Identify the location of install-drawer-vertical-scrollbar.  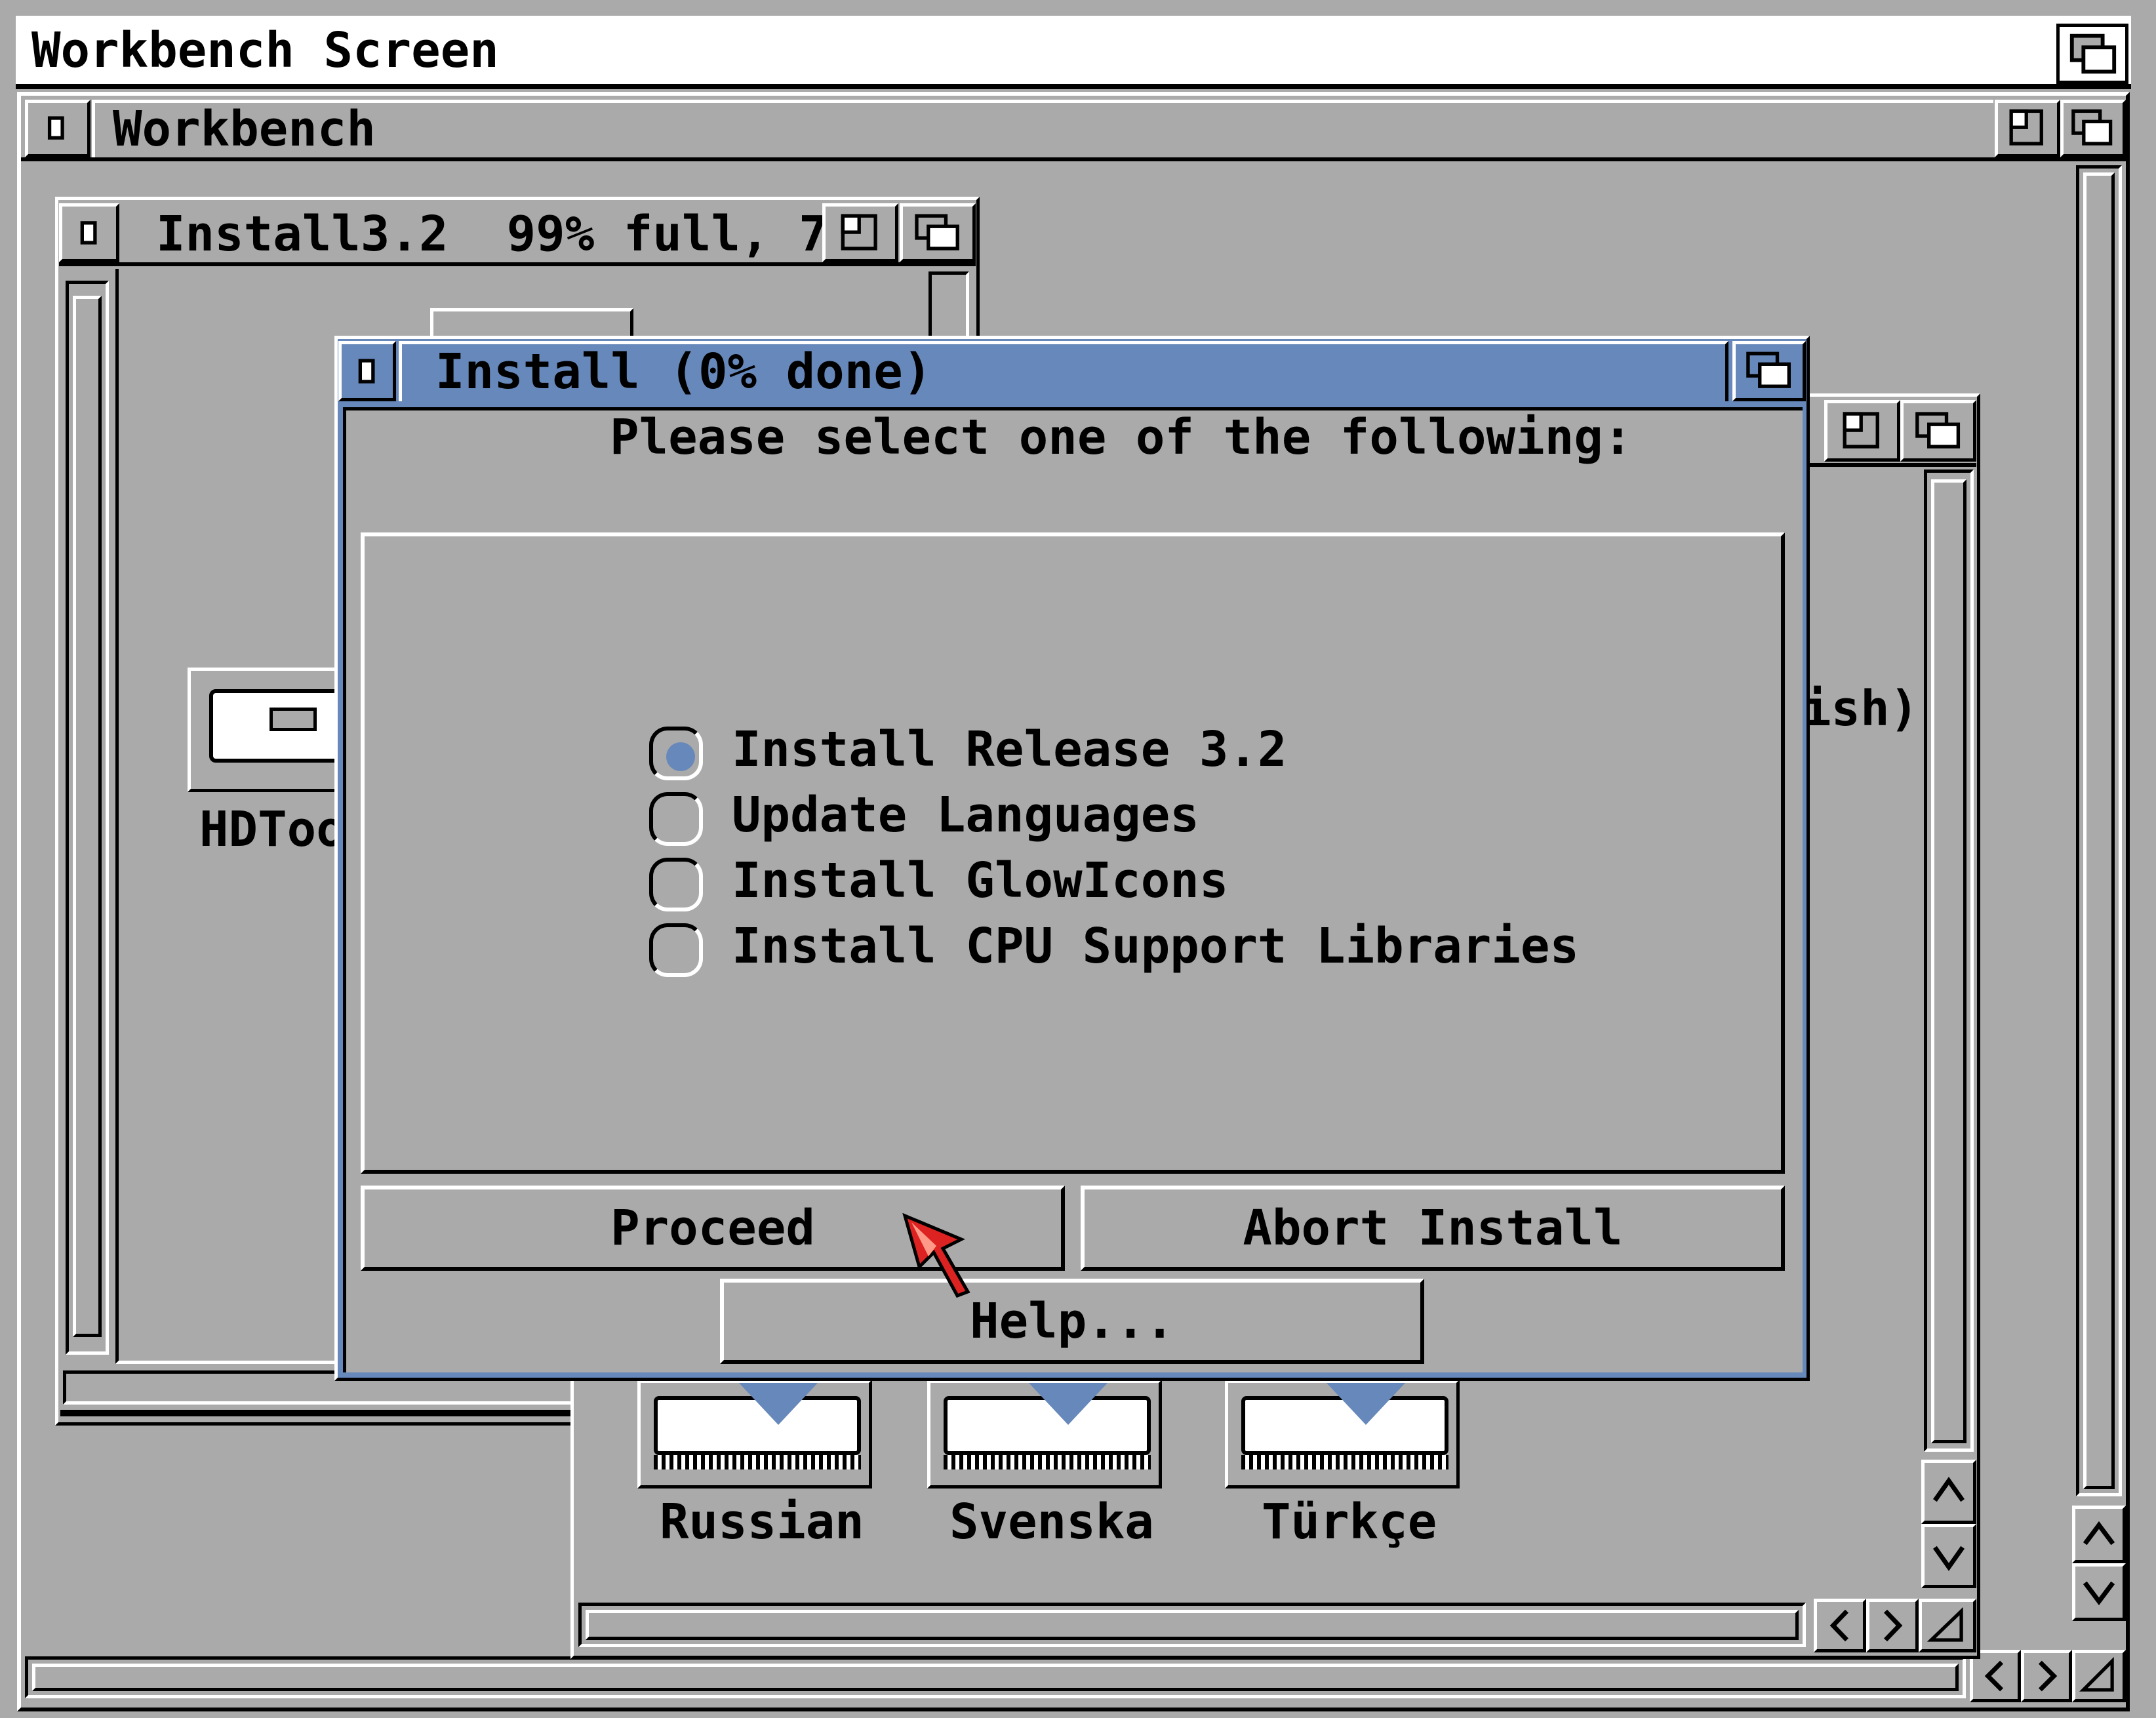
(87, 818).